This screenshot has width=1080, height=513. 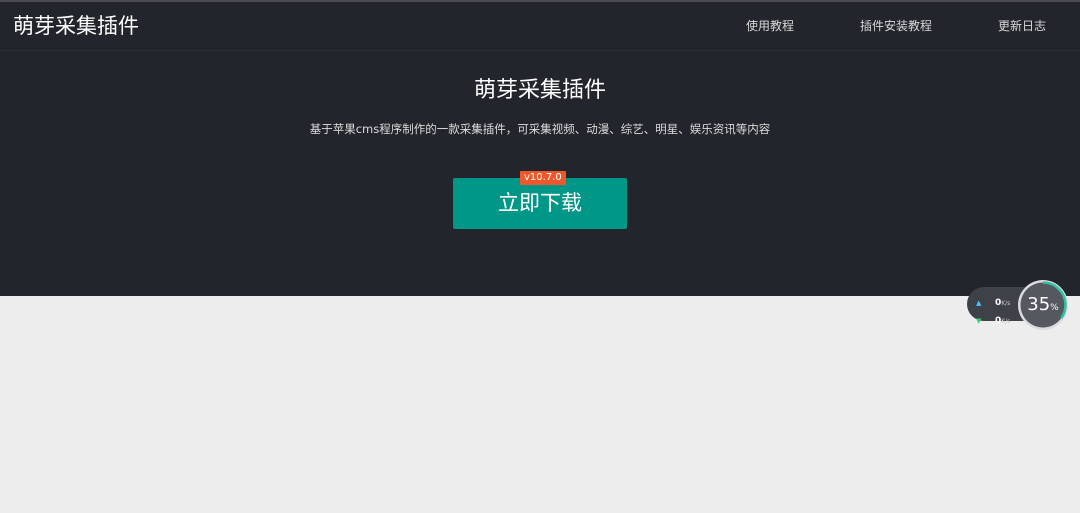 What do you see at coordinates (979, 303) in the screenshot?
I see `upload-arrow-icon: ▲` at bounding box center [979, 303].